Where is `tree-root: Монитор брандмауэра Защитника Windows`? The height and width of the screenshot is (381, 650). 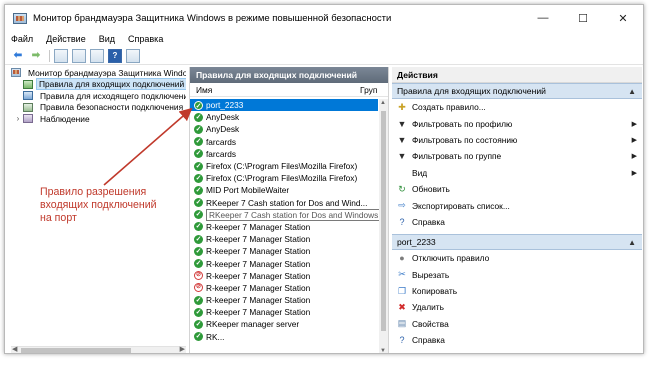
tree-root: Монитор брандмауэра Защитника Windows is located at coordinates (98, 73).